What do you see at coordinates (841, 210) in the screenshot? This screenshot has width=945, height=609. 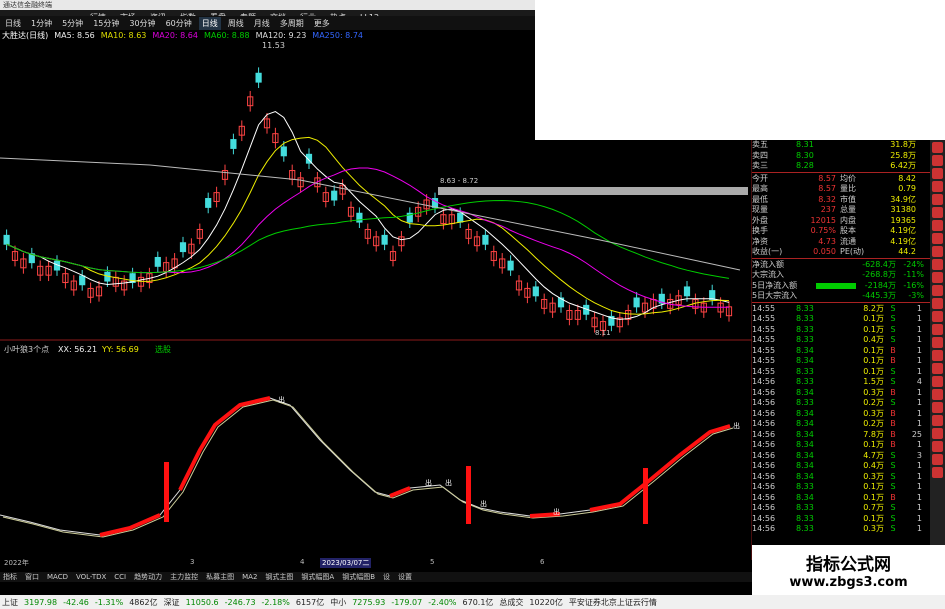 I see `quote-info-row: 现量 237 总量 31380` at bounding box center [841, 210].